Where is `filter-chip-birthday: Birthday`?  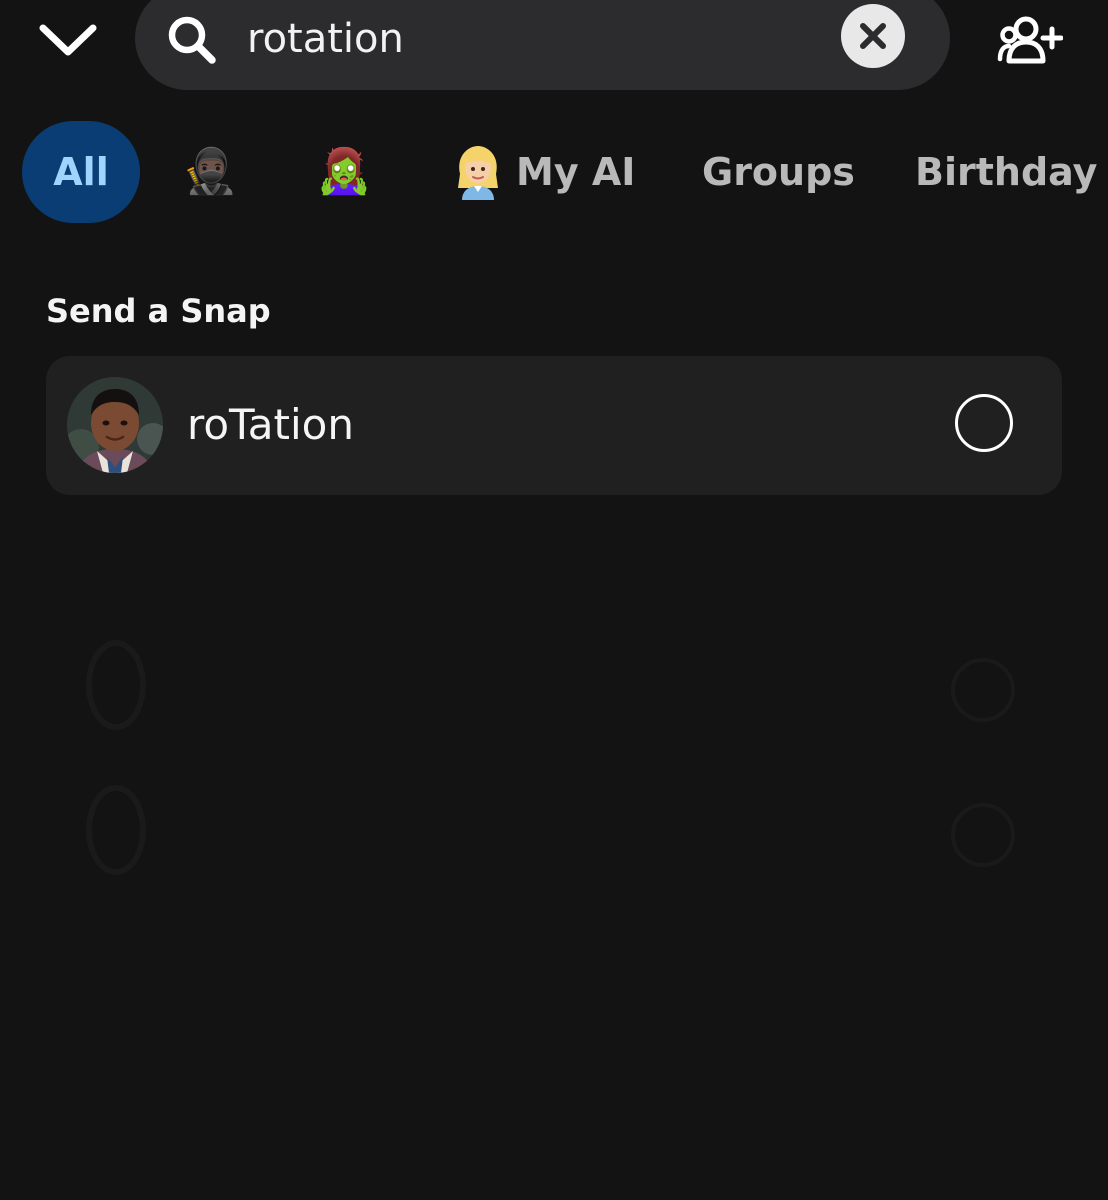
filter-chip-birthday: Birthday is located at coordinates (1006, 172).